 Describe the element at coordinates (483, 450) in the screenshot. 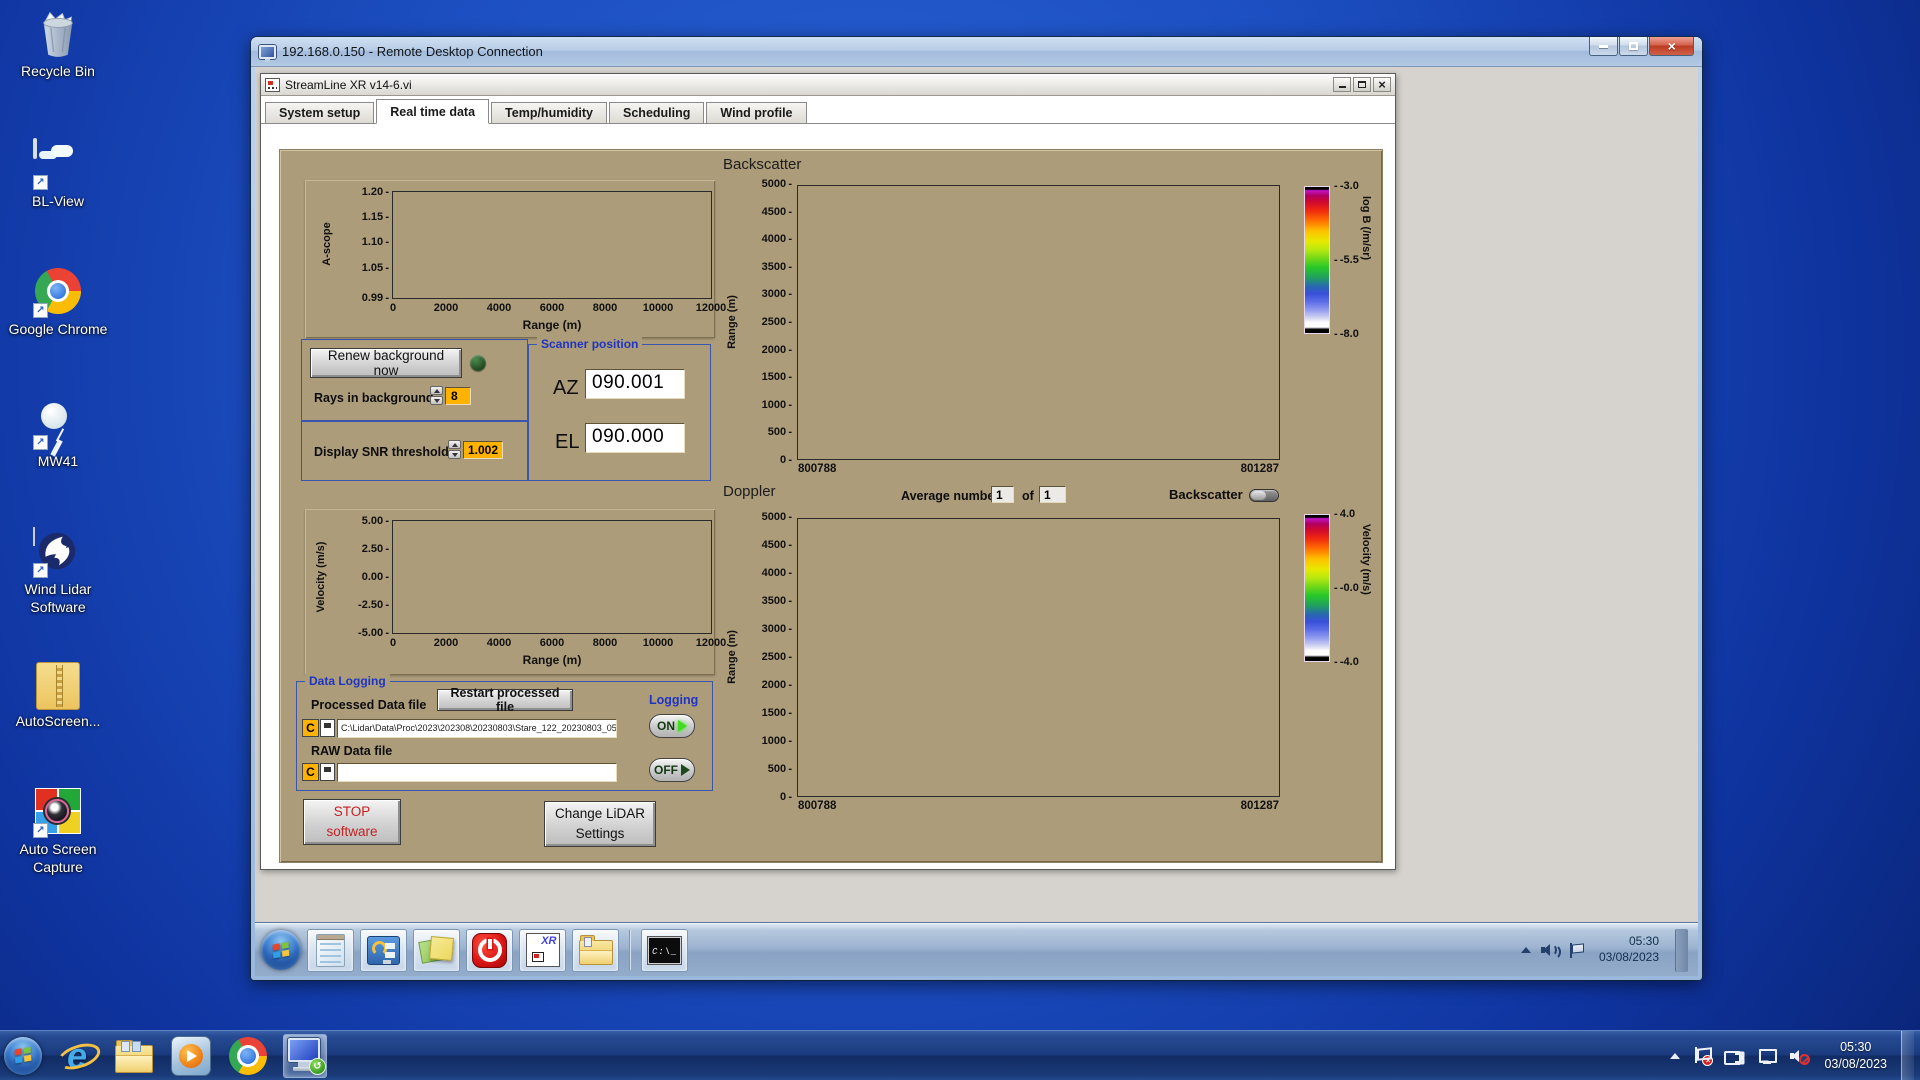

I see `snr-value-field: 1.002` at that location.